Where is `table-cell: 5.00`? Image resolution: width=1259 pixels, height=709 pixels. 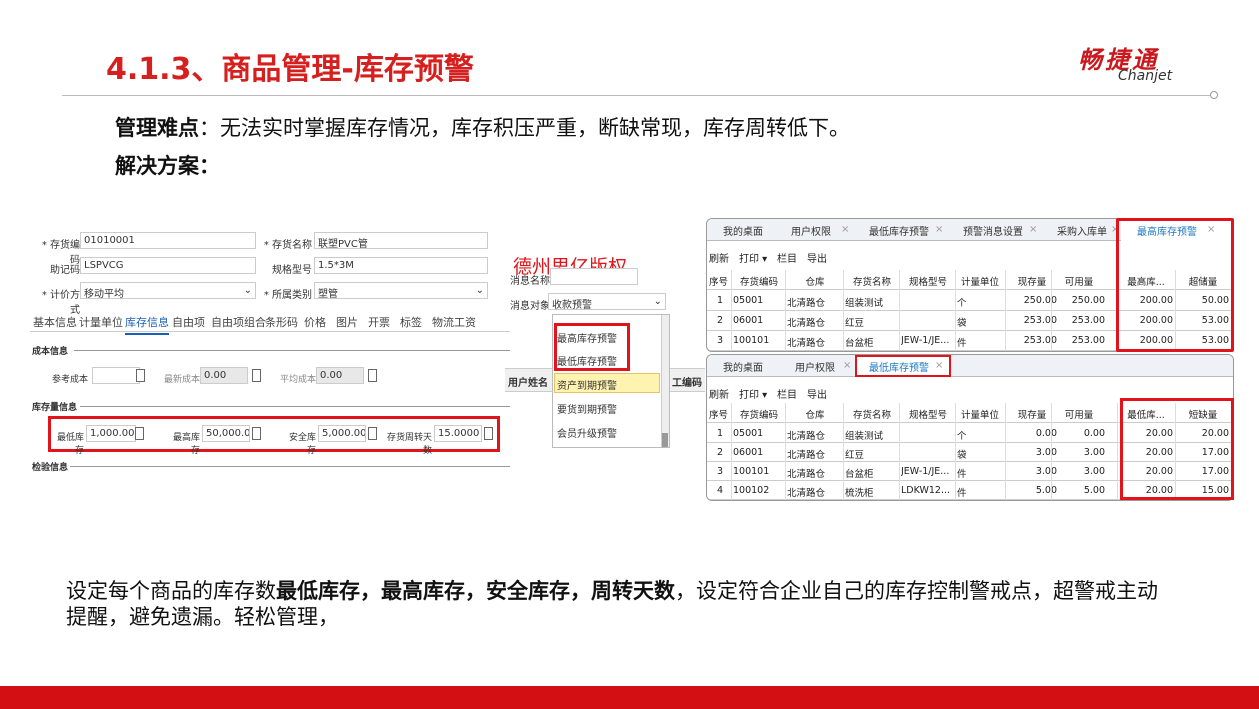
table-cell: 5.00 is located at coordinates (1046, 490).